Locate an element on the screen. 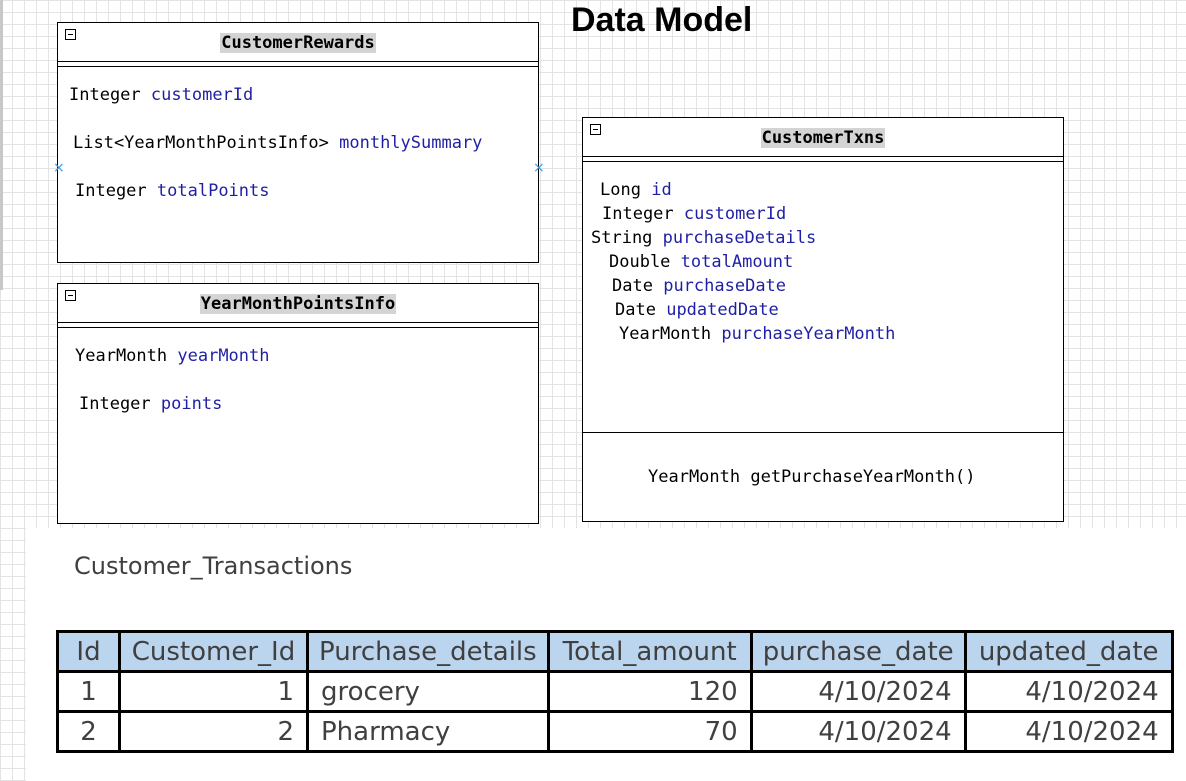 The width and height of the screenshot is (1186, 781). attribute-total-points: Integer totalPoints is located at coordinates (172, 191).